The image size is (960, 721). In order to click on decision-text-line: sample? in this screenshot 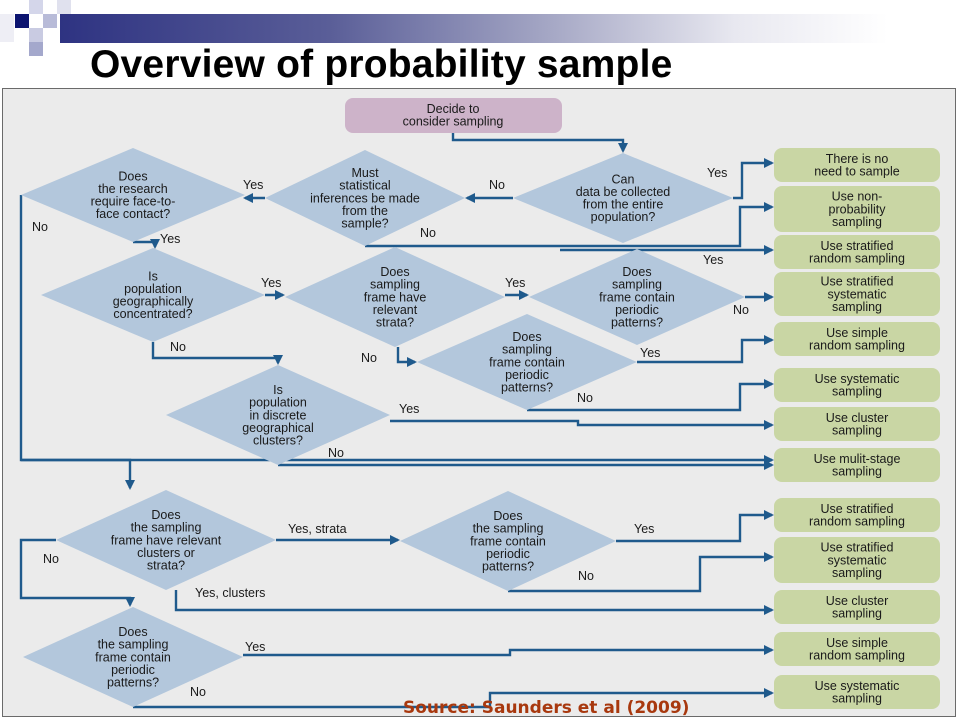, I will do `click(364, 224)`.